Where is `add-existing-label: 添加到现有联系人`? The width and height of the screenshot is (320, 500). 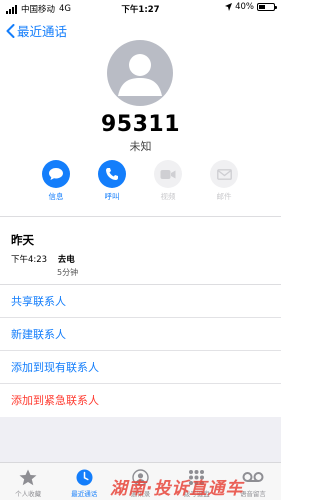 add-existing-label: 添加到现有联系人 is located at coordinates (55, 367).